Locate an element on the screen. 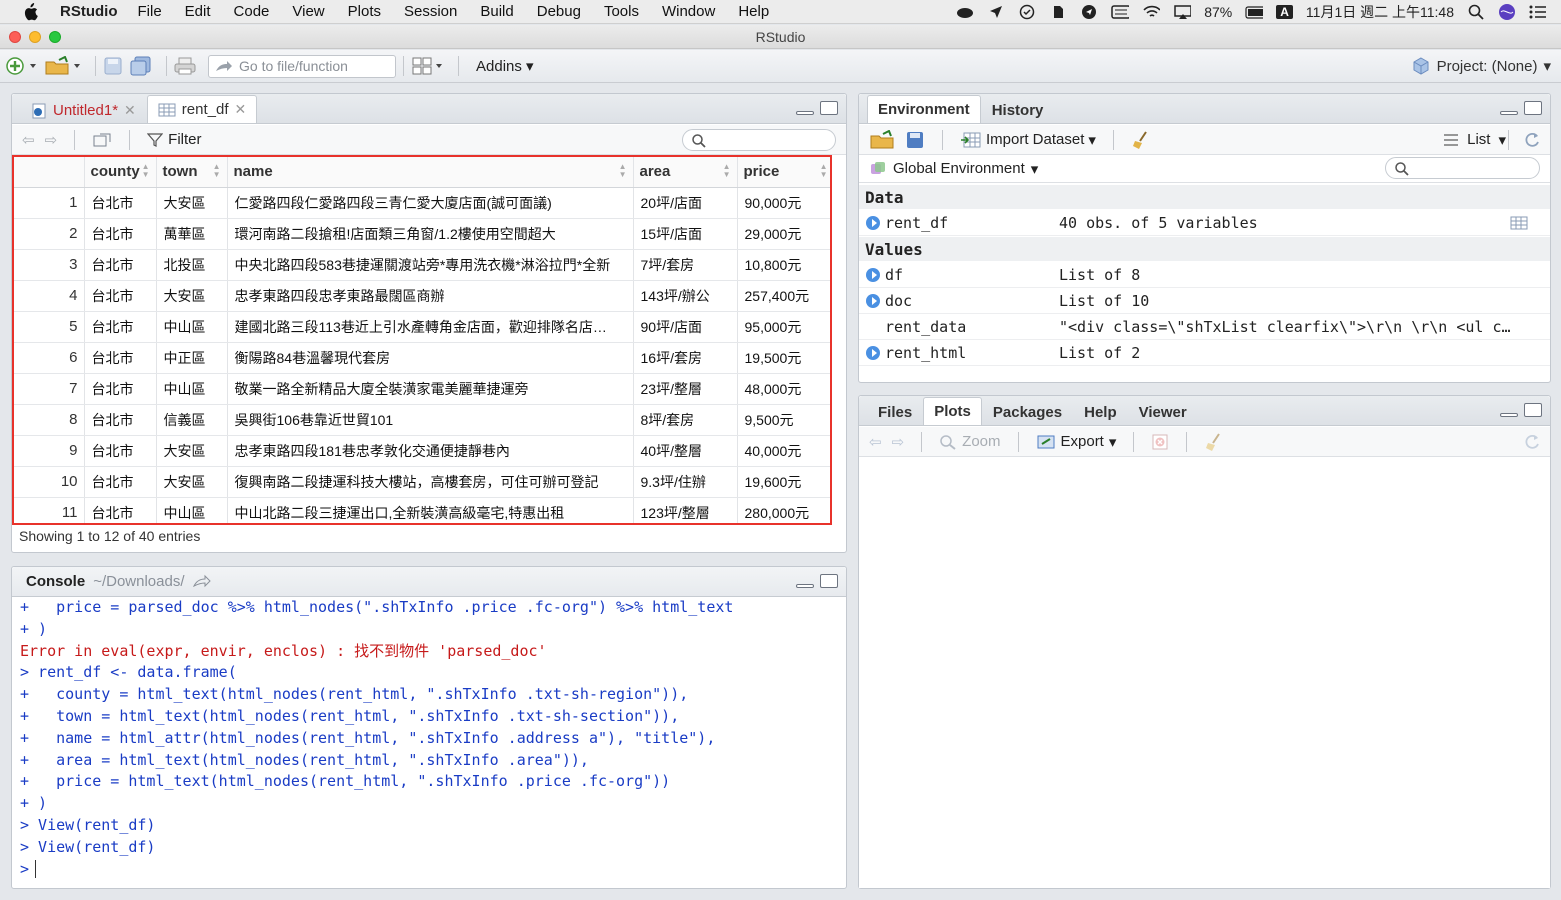  clear-plots-broom-icon is located at coordinates (1214, 442).